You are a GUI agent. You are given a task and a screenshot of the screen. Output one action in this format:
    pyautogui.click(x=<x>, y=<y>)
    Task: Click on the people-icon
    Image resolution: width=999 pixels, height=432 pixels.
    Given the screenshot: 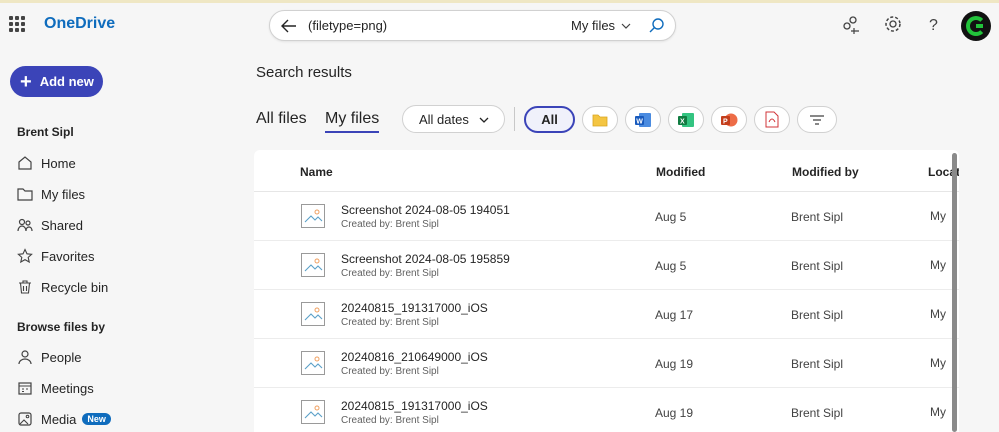 What is the action you would take?
    pyautogui.click(x=25, y=225)
    